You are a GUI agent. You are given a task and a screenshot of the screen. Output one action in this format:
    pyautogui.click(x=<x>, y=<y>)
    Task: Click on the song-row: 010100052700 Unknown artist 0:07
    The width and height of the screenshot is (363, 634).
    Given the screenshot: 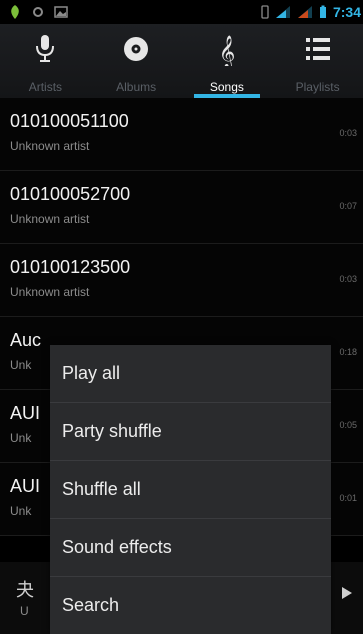 What is the action you would take?
    pyautogui.click(x=181, y=207)
    